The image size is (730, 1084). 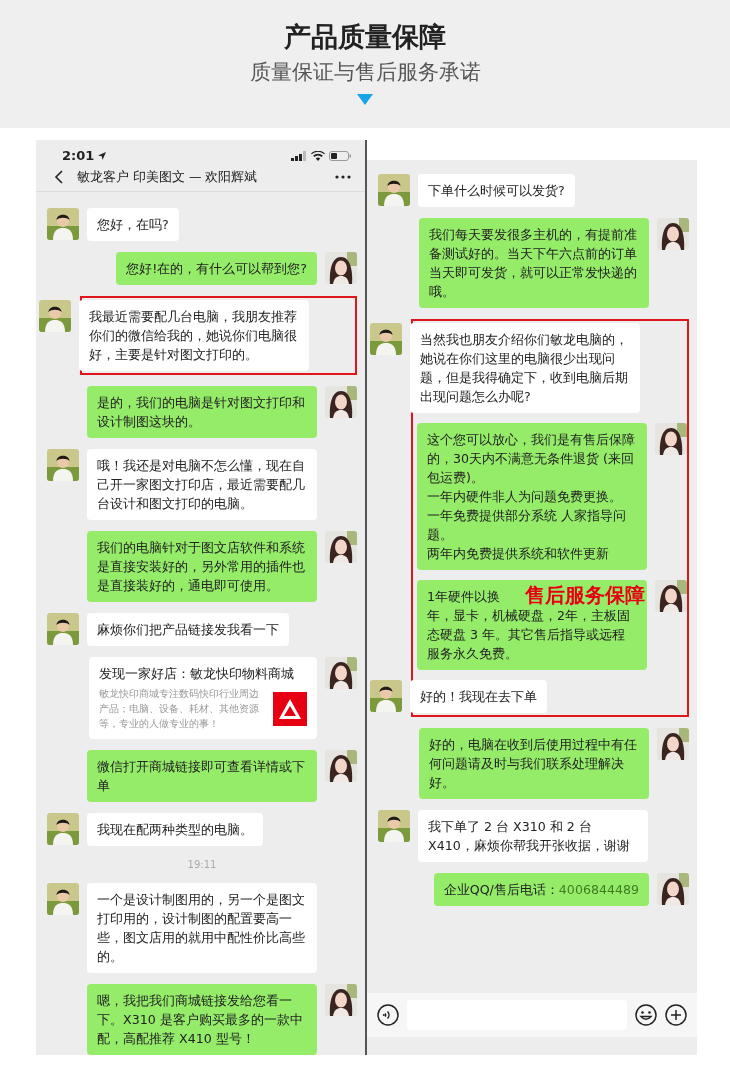 I want to click on card-title: 发现一家好店：敏龙快印物料商城, so click(x=197, y=674).